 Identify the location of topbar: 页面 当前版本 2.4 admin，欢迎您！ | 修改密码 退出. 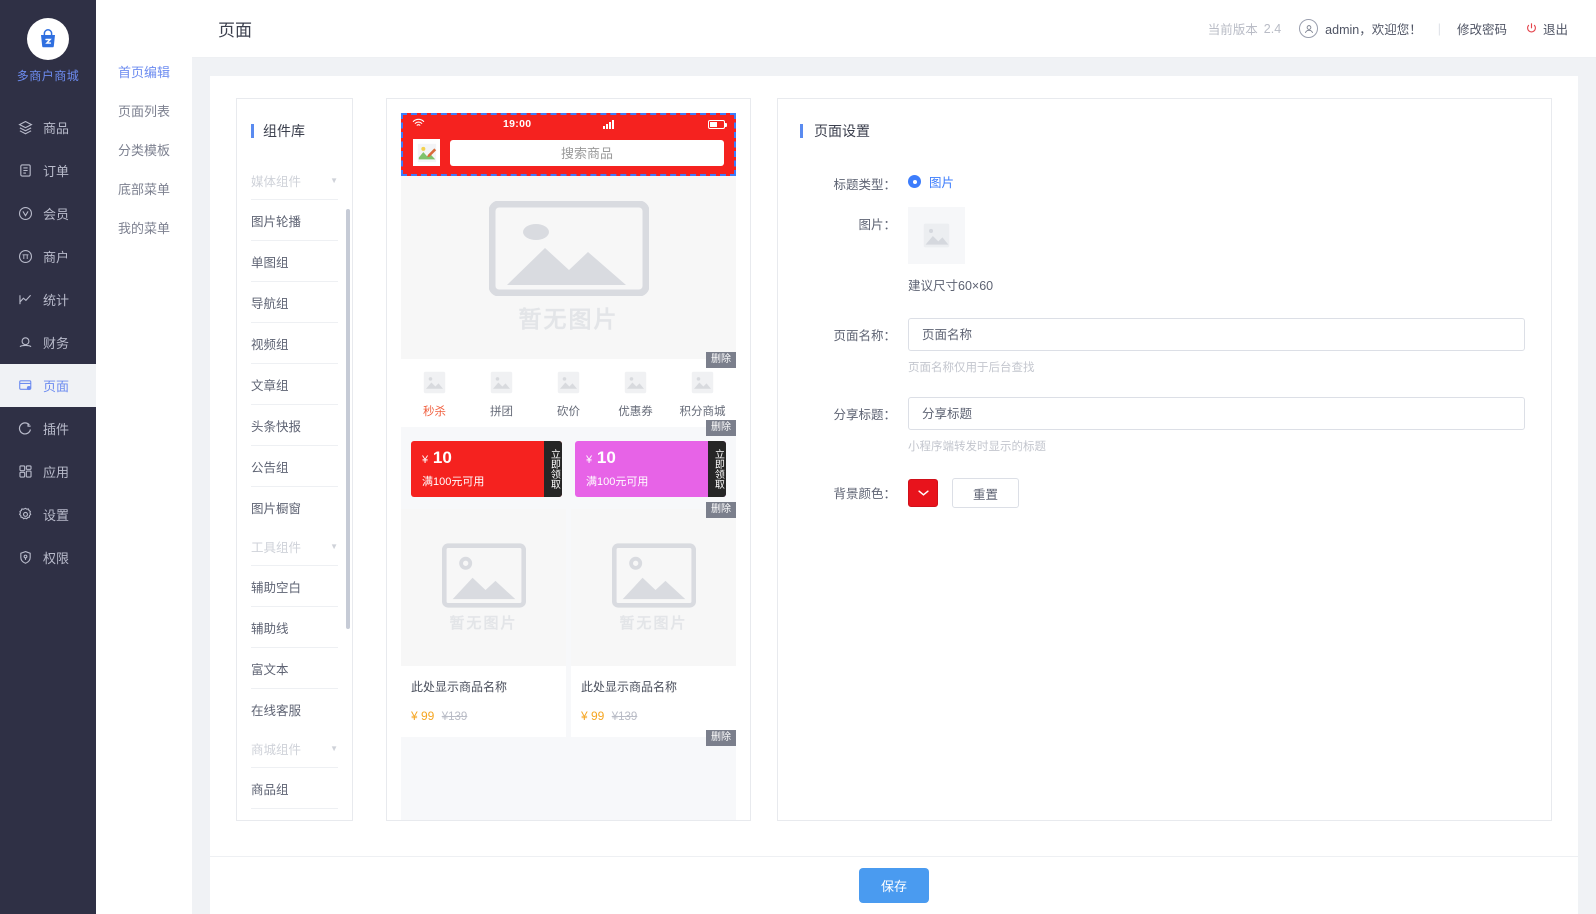
(894, 29).